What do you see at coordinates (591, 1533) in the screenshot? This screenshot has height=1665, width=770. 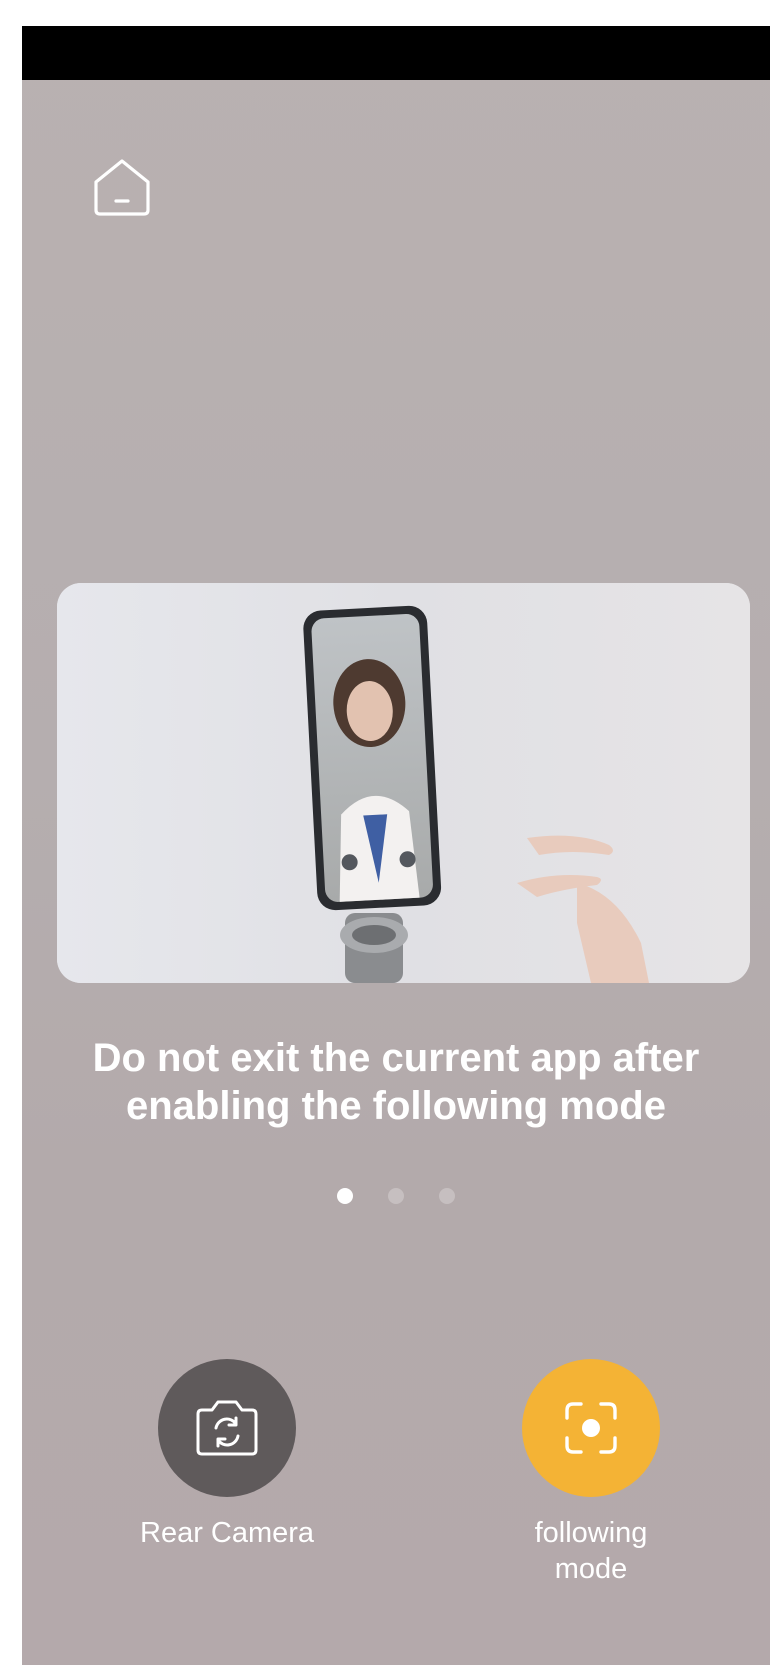 I see `following-mode-label-line-1: following` at bounding box center [591, 1533].